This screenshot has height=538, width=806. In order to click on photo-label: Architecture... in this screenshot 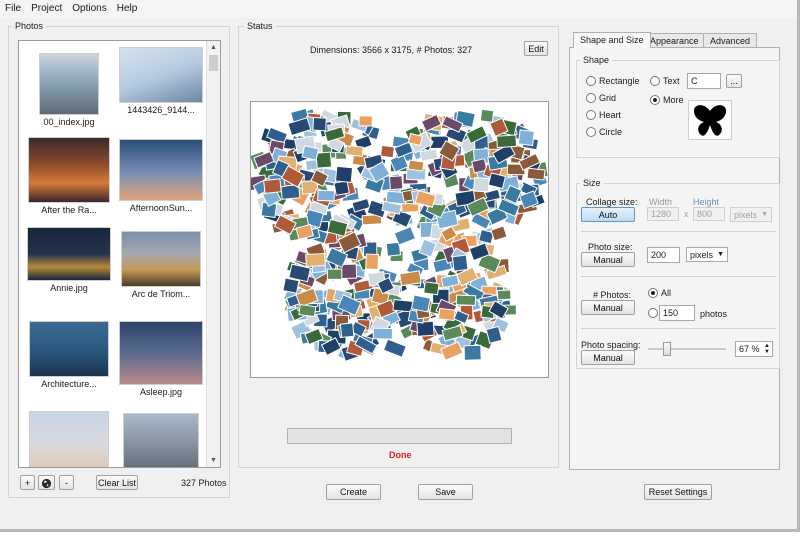, I will do `click(69, 384)`.